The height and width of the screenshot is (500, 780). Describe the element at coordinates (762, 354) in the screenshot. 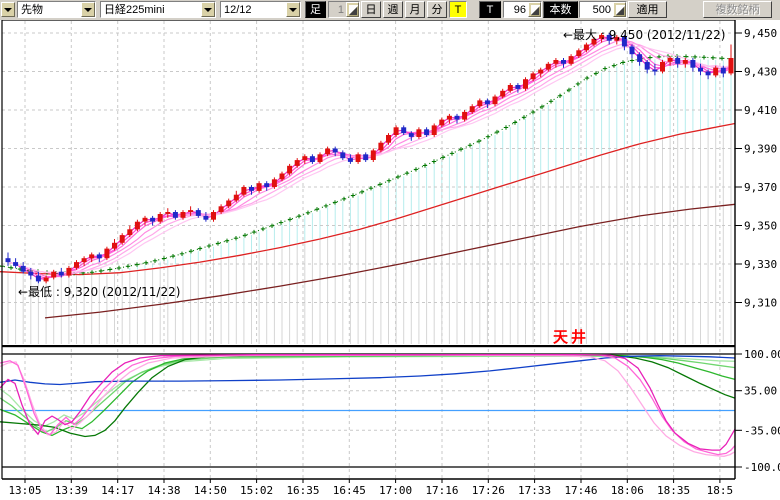

I see `svg-text: 100.00` at that location.